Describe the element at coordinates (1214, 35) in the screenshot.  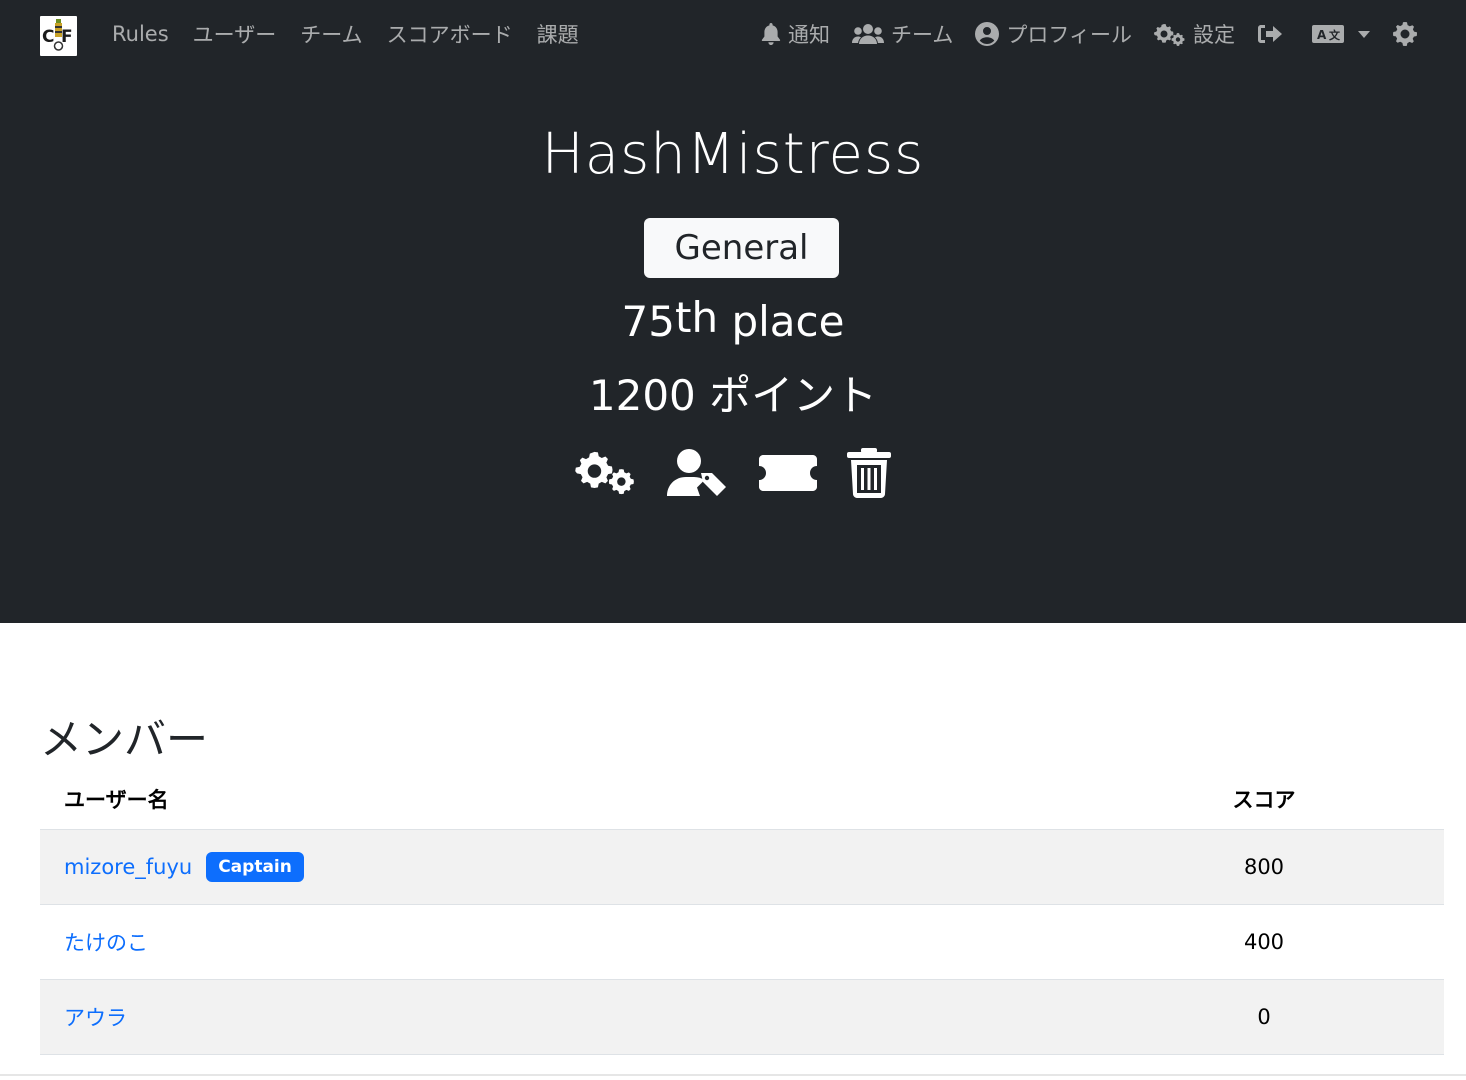
I see `nav-settings-label: 設定` at that location.